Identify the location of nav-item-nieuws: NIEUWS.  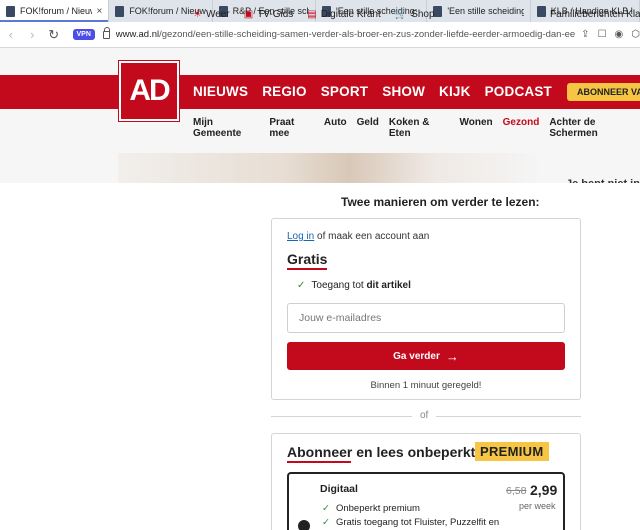
(220, 91).